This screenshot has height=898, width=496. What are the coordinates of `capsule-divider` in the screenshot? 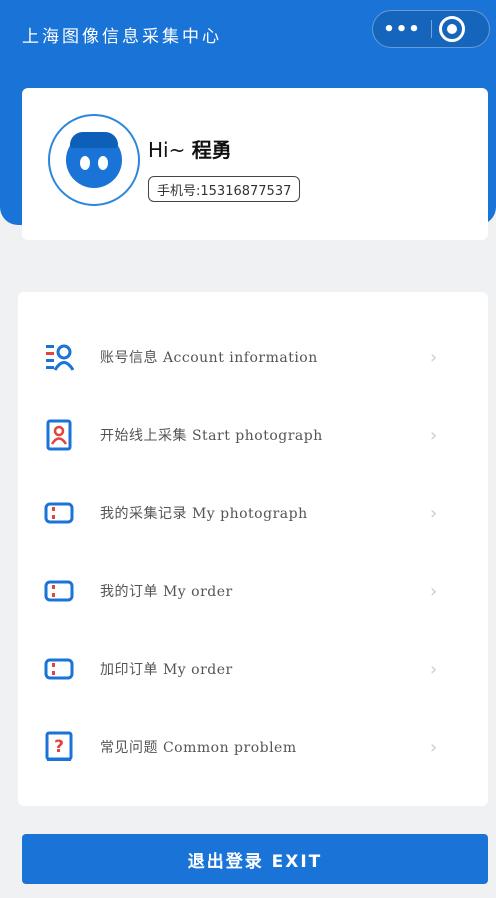 It's located at (431, 29).